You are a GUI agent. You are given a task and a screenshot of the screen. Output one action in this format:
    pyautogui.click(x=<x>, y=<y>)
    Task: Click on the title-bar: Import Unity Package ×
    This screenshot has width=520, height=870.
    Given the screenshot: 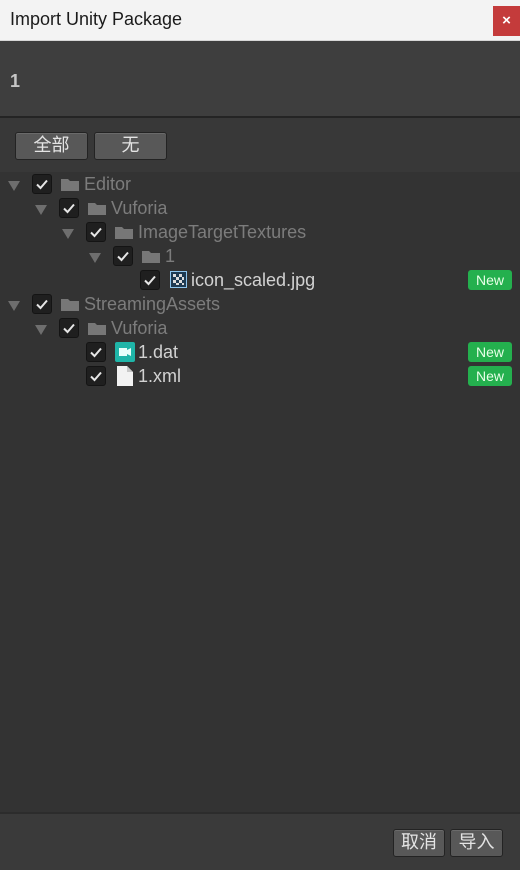 What is the action you would take?
    pyautogui.click(x=260, y=20)
    